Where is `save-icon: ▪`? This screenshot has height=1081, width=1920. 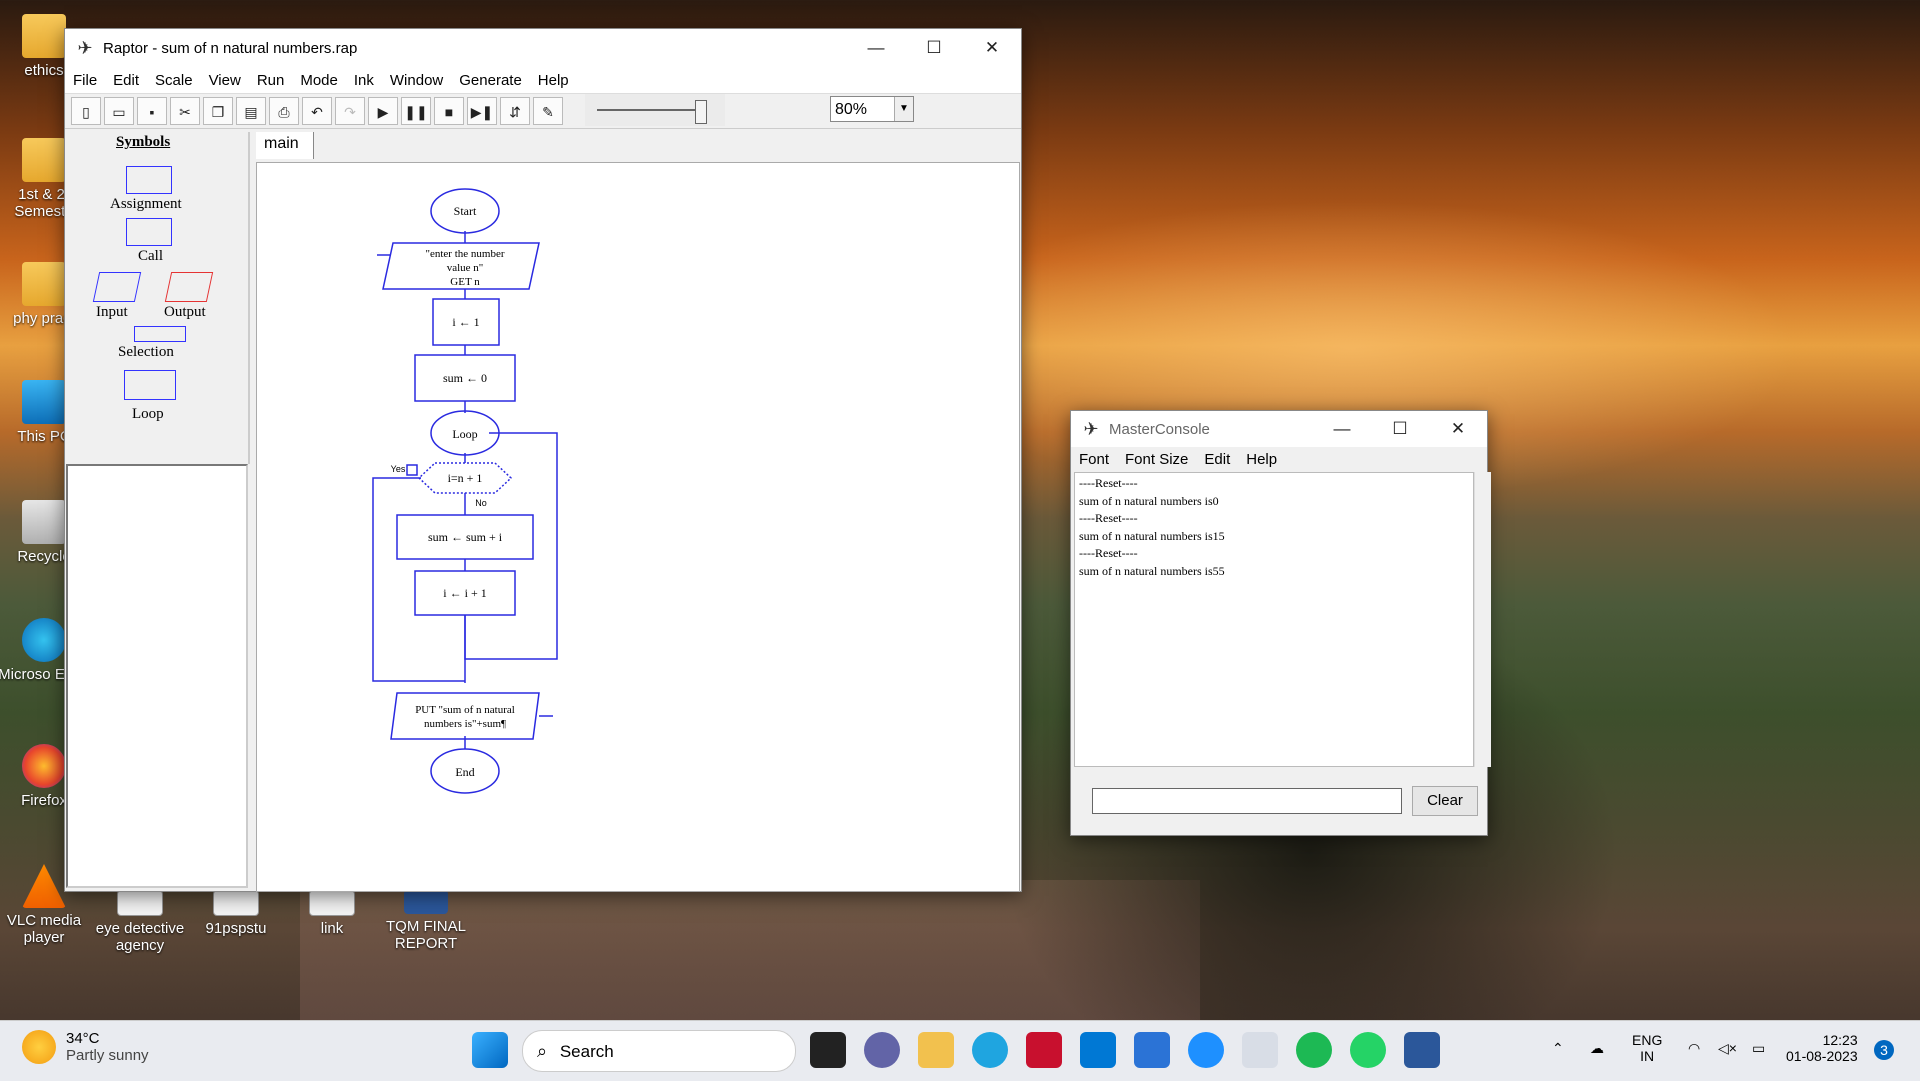 save-icon: ▪ is located at coordinates (152, 111).